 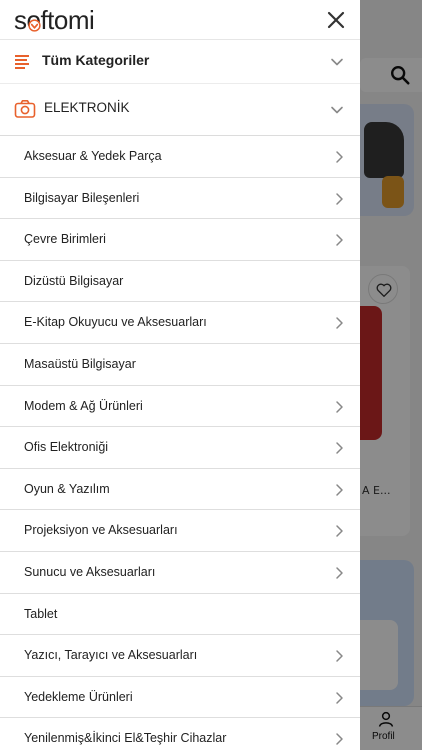 What do you see at coordinates (34, 25) in the screenshot?
I see `logo-check-icon` at bounding box center [34, 25].